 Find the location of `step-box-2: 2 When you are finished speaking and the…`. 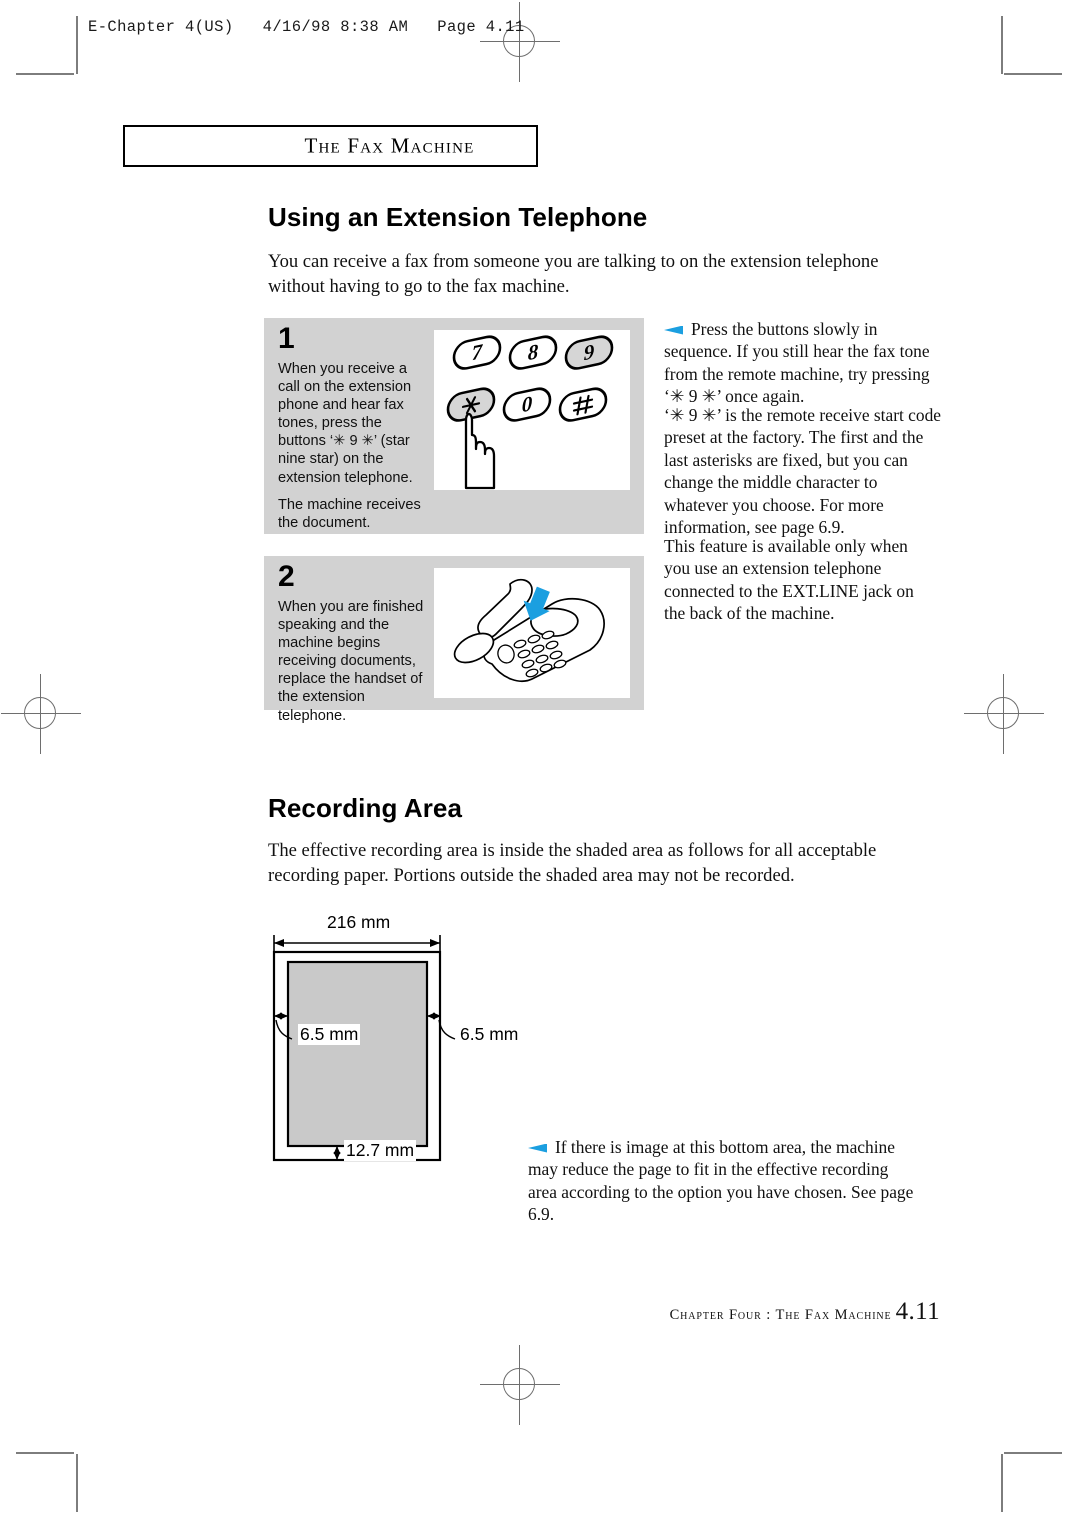

step-box-2: 2 When you are finished speaking and the… is located at coordinates (454, 640).